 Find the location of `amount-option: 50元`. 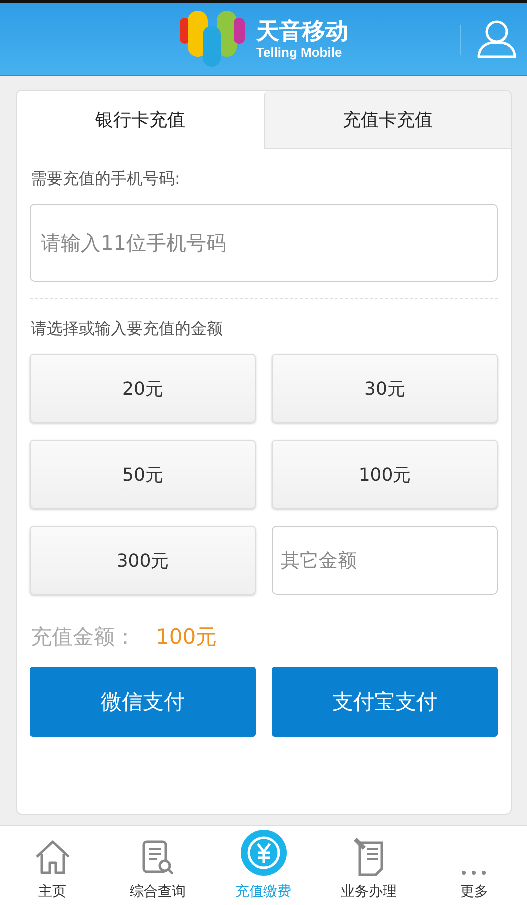

amount-option: 50元 is located at coordinates (143, 474).